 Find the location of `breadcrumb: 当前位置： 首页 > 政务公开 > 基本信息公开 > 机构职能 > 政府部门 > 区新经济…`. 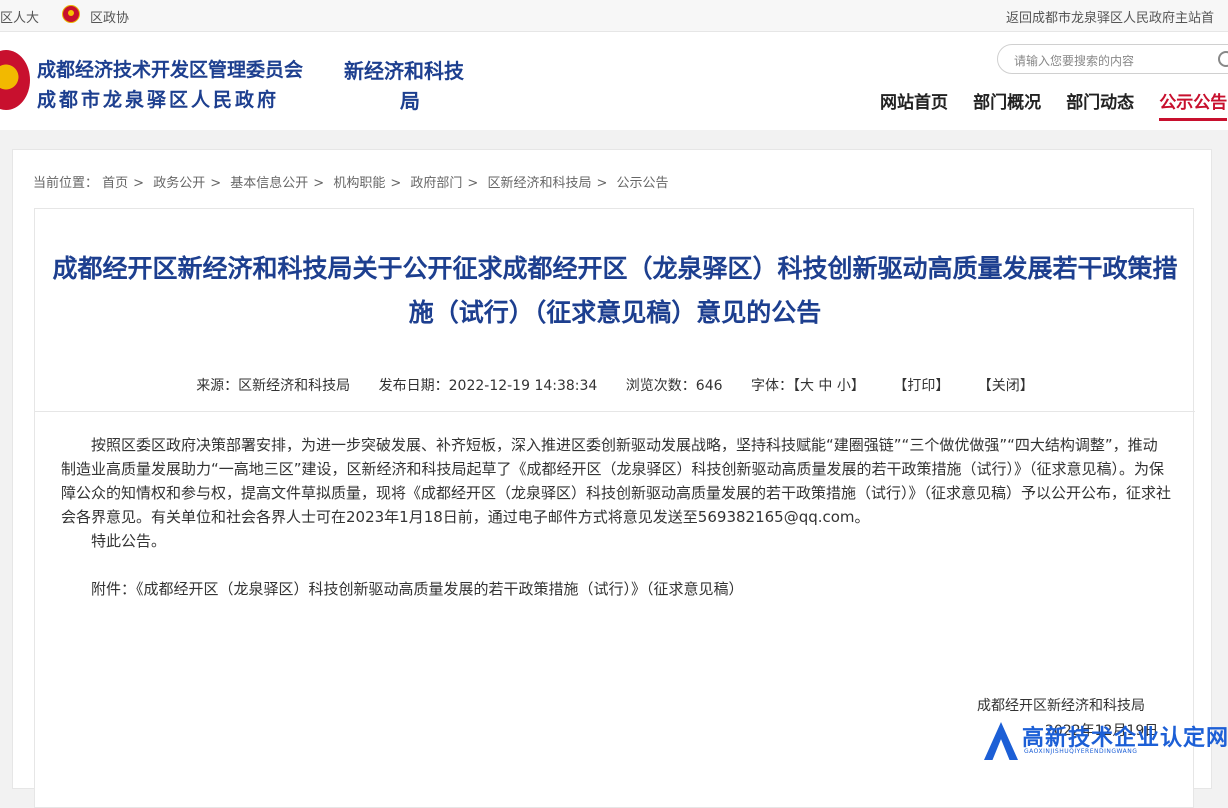

breadcrumb: 当前位置： 首页 > 政务公开 > 基本信息公开 > 机构职能 > 政府部门 > 区新经济… is located at coordinates (351, 181).